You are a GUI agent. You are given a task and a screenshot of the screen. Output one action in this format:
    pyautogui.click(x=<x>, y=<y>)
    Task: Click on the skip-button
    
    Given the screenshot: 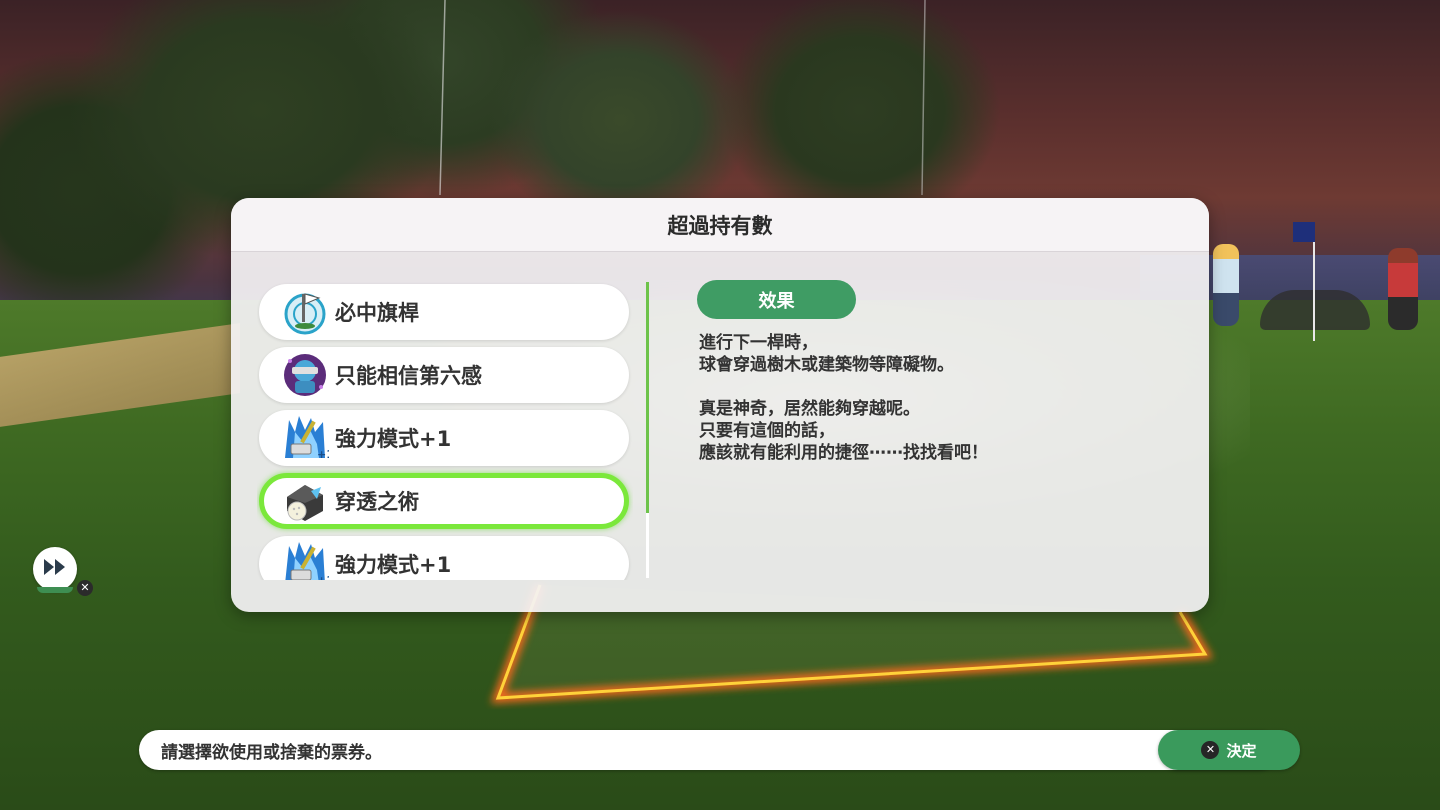 What is the action you would take?
    pyautogui.click(x=55, y=570)
    